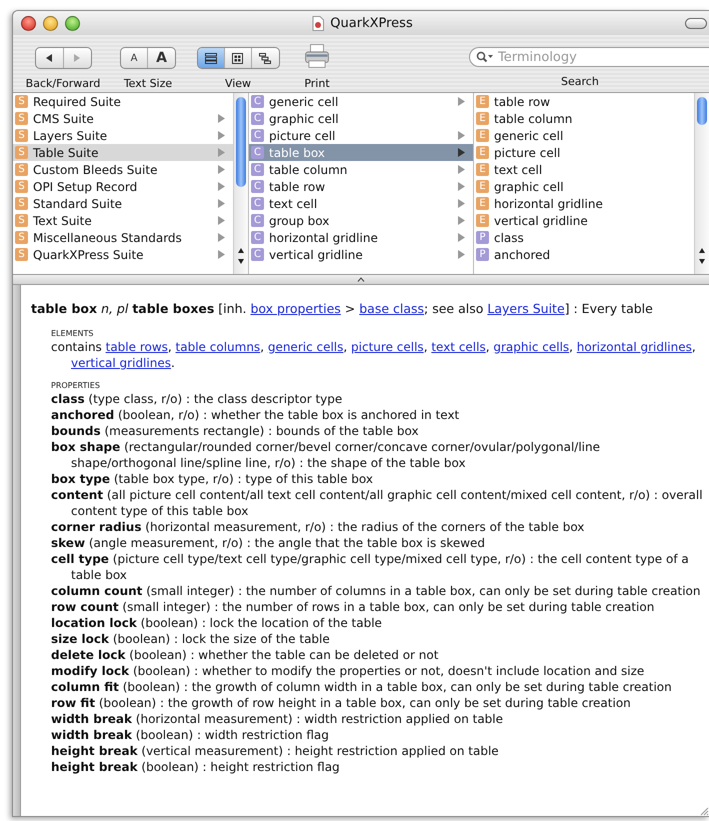 This screenshot has height=821, width=709. What do you see at coordinates (317, 56) in the screenshot?
I see `printer-icon` at bounding box center [317, 56].